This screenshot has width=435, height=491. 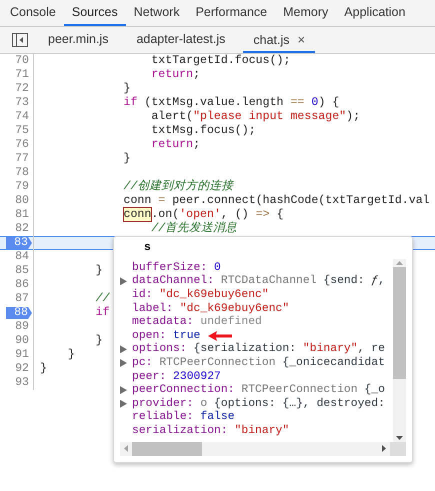 I want to click on line-number: 92, so click(x=22, y=368).